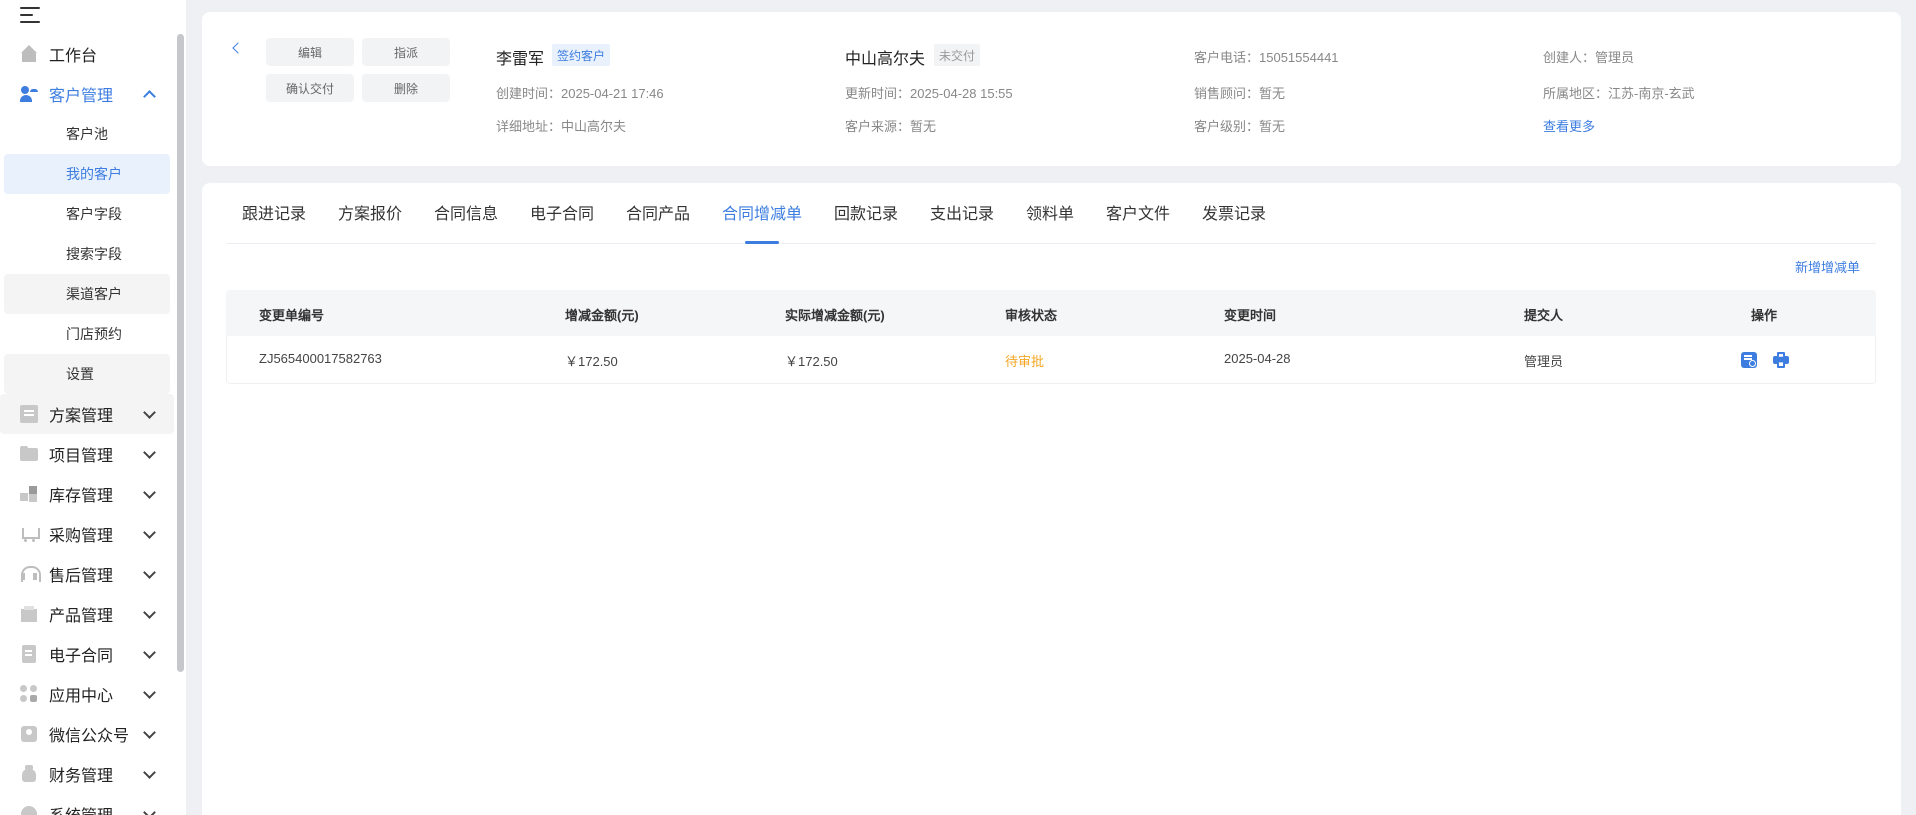 This screenshot has width=1916, height=815. I want to click on apps-icon, so click(29, 694).